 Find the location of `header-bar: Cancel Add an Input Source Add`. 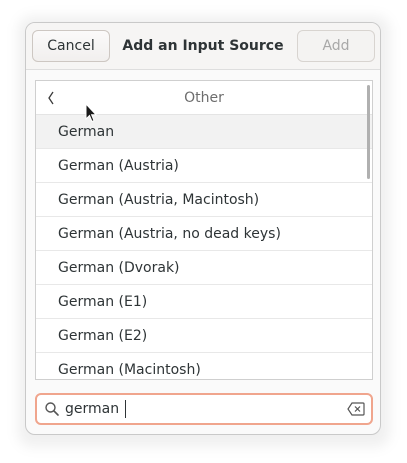

header-bar: Cancel Add an Input Source Add is located at coordinates (203, 46).